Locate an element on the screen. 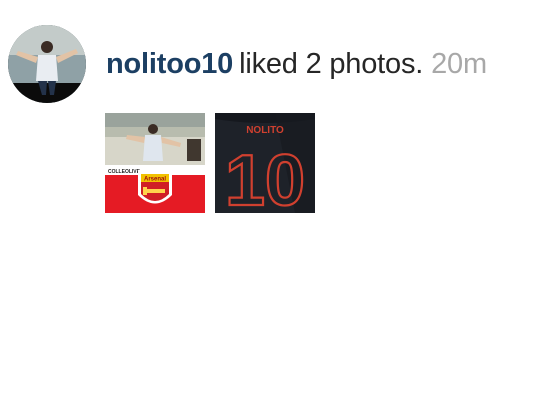  profile-photo-icon is located at coordinates (47, 64).